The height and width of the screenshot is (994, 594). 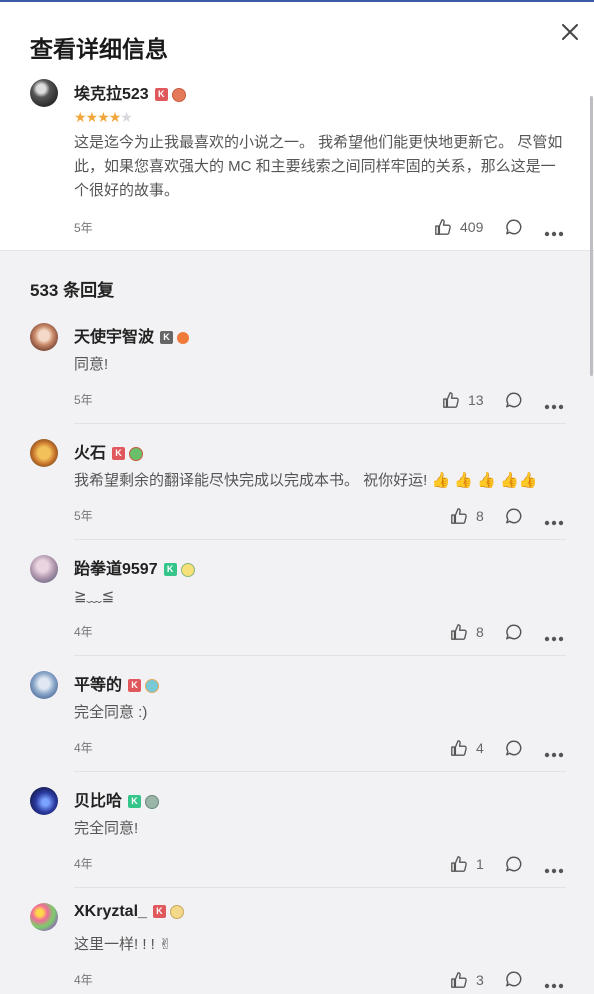 I want to click on comment-author-name: 跆拳道9597, so click(x=116, y=569).